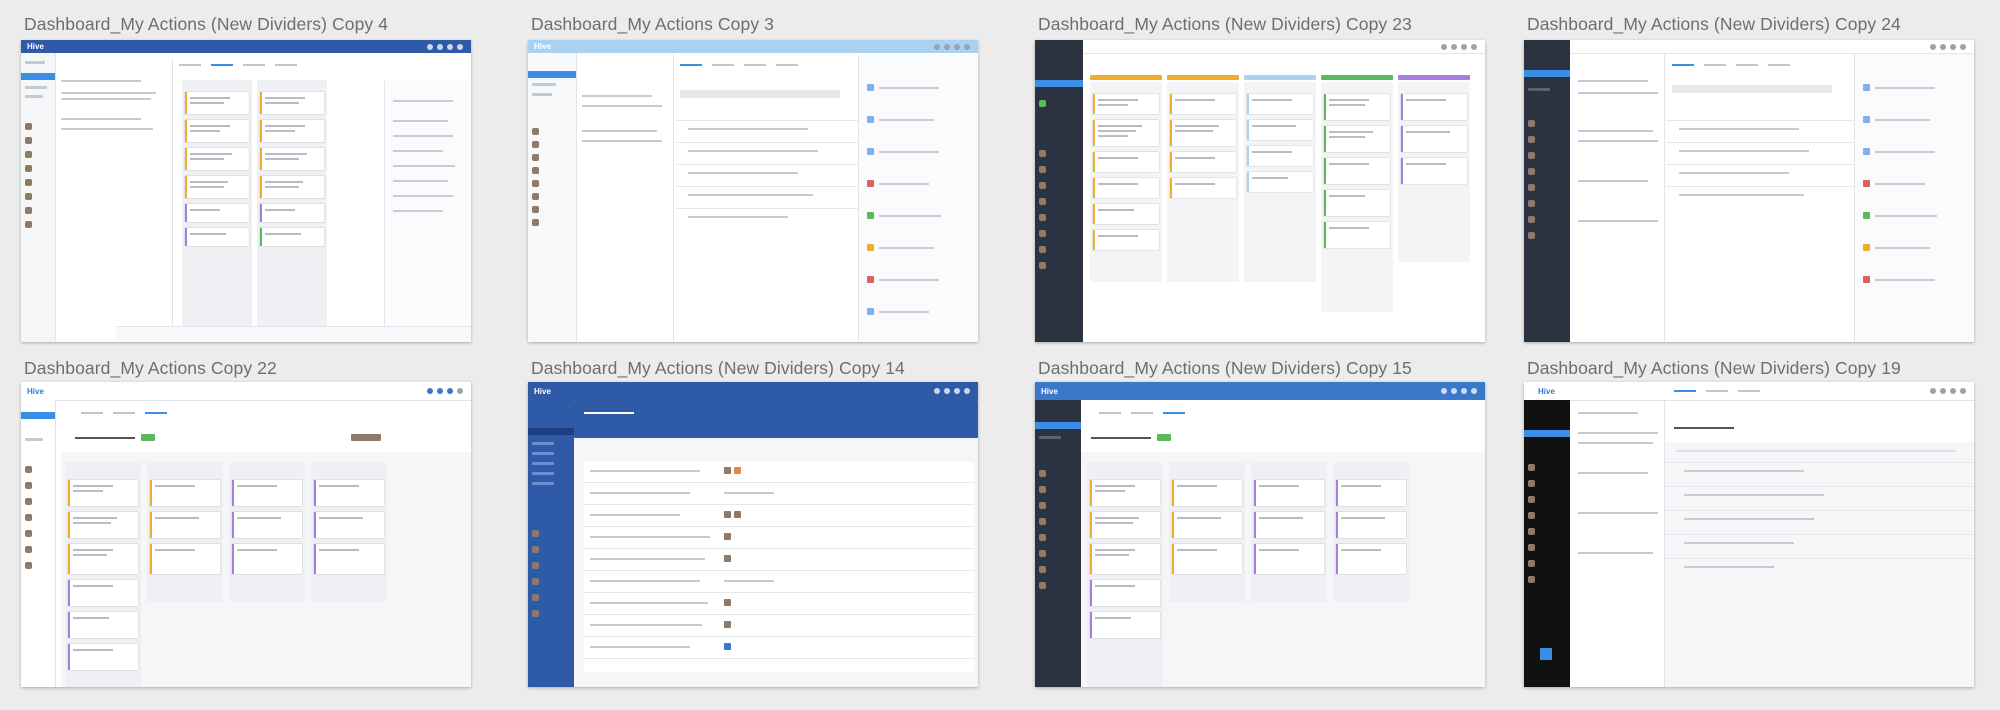  What do you see at coordinates (1260, 47) in the screenshot?
I see `app-header` at bounding box center [1260, 47].